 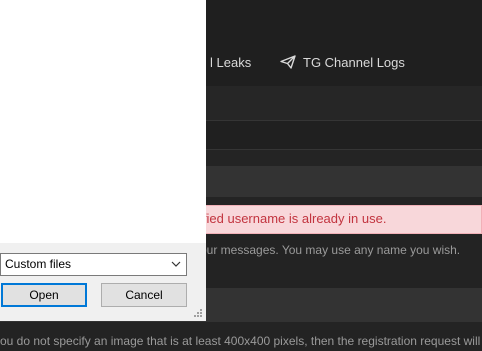 What do you see at coordinates (230, 63) in the screenshot?
I see `nav-item-leaks: l Leaks` at bounding box center [230, 63].